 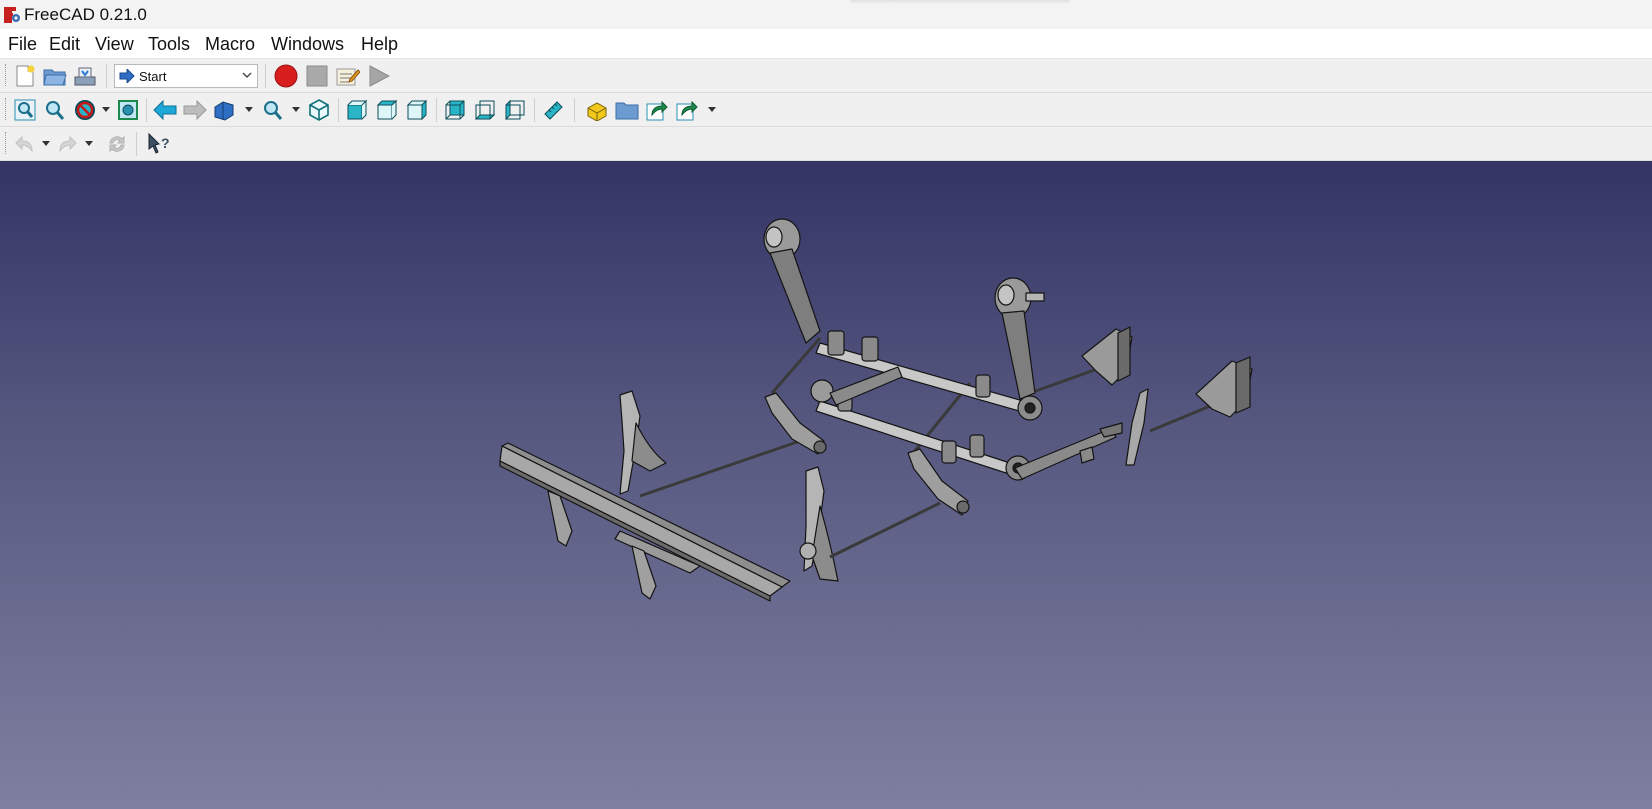 I want to click on freecad-logo-icon, so click(x=12, y=15).